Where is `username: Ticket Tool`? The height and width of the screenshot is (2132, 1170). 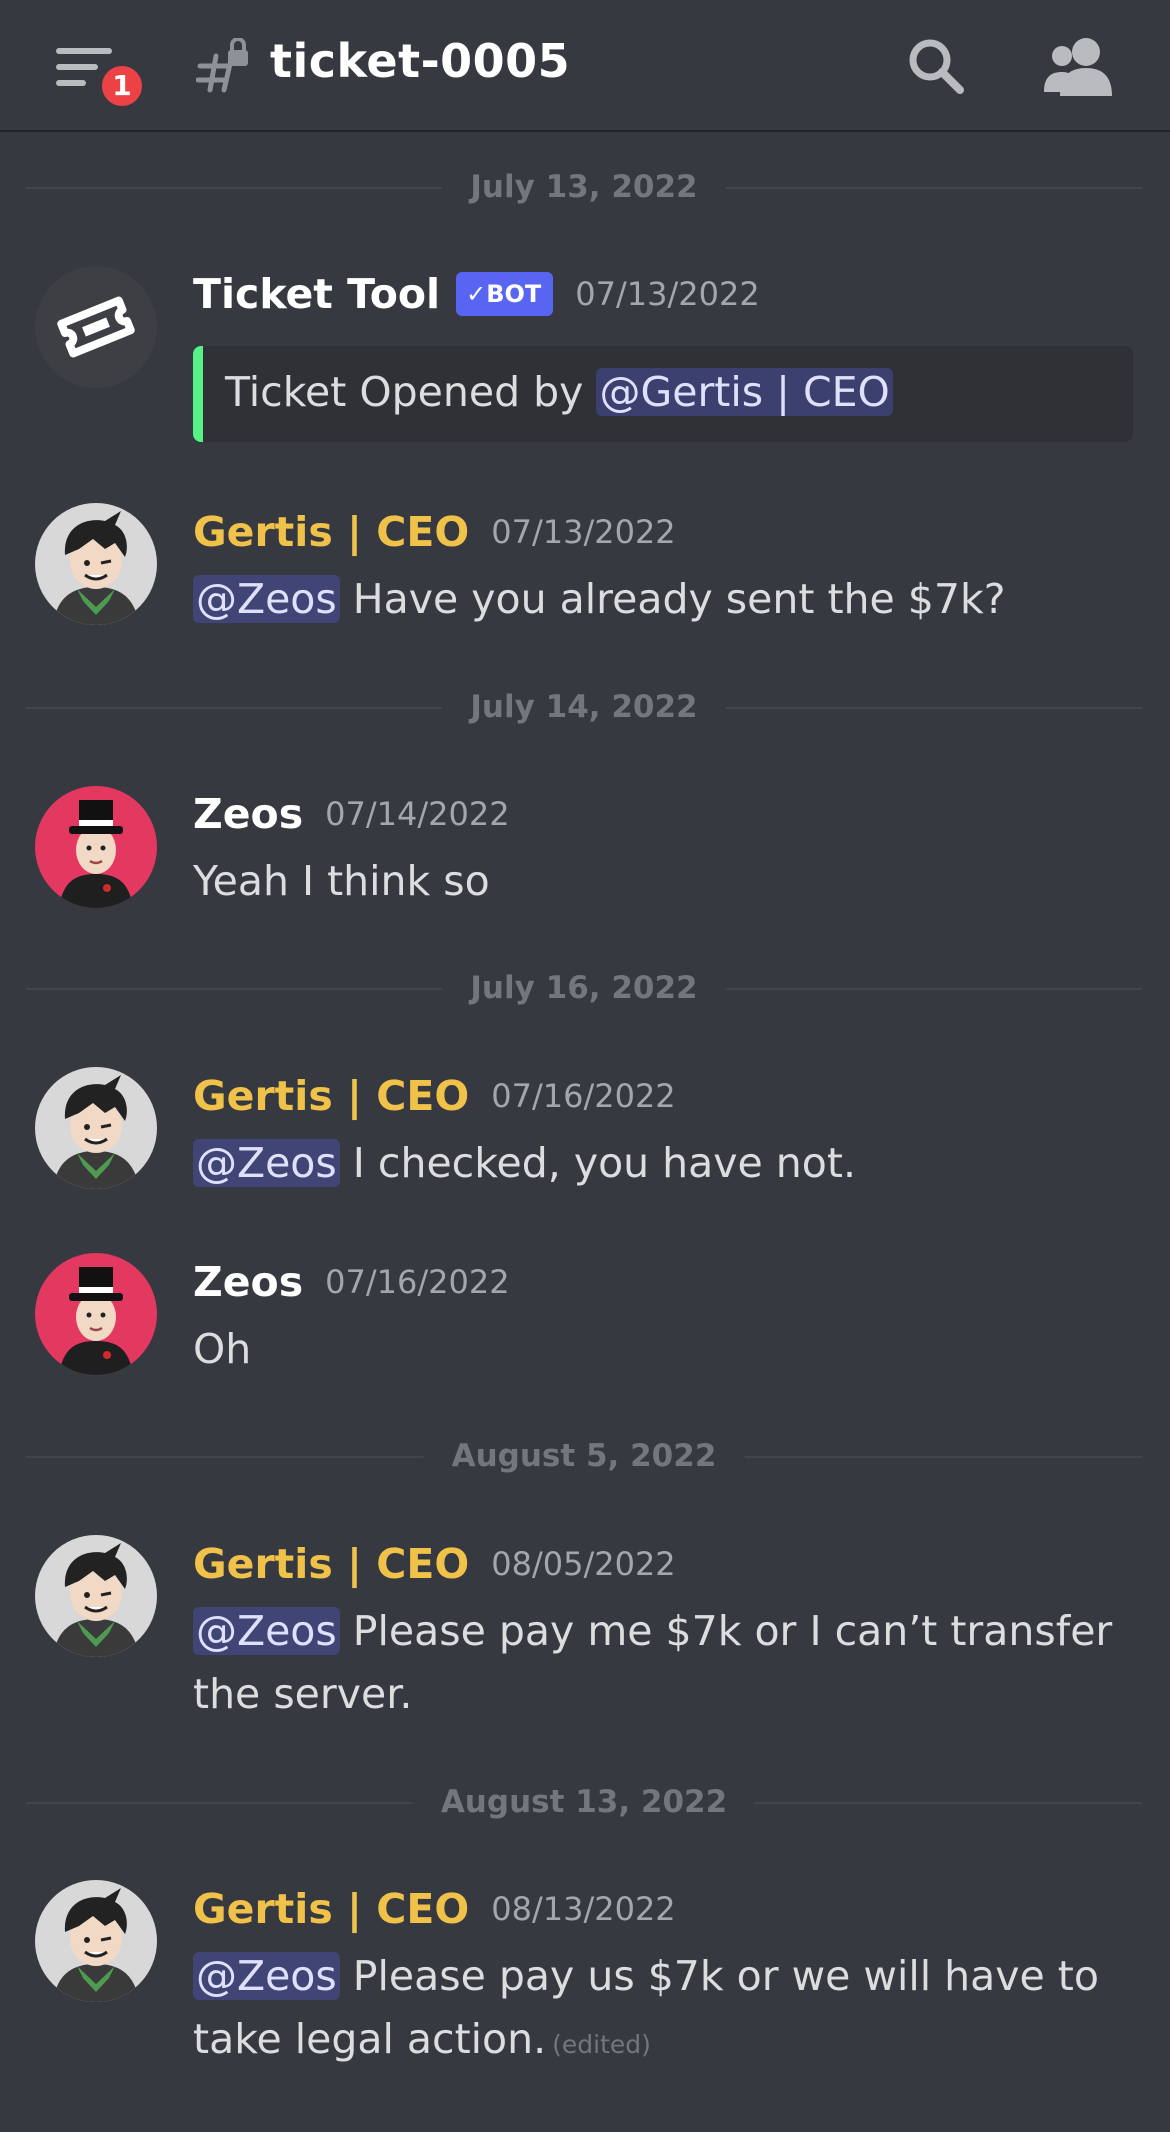 username: Ticket Tool is located at coordinates (316, 294).